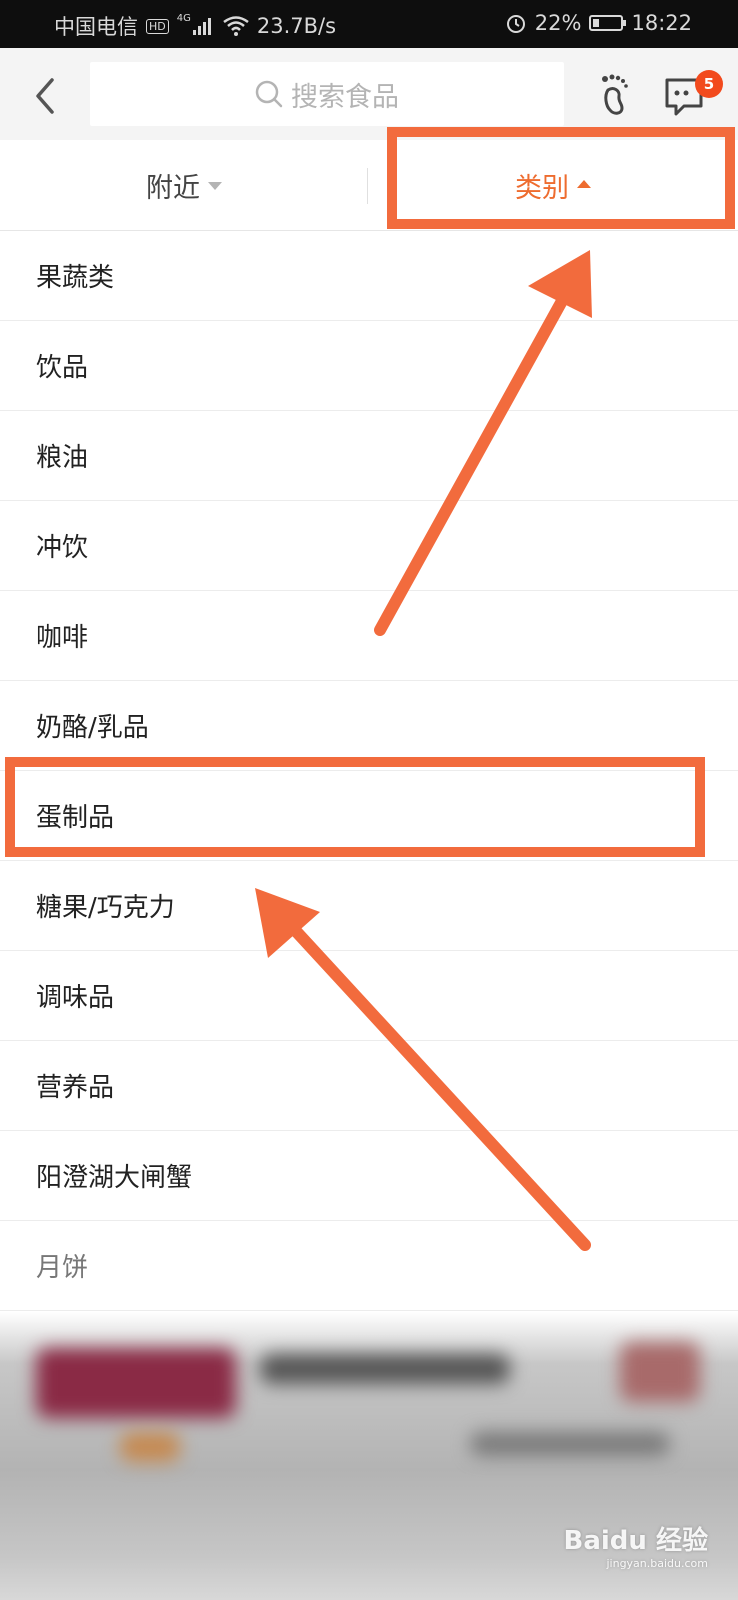  Describe the element at coordinates (173, 188) in the screenshot. I see `tab-nearby-label: 附近` at that location.